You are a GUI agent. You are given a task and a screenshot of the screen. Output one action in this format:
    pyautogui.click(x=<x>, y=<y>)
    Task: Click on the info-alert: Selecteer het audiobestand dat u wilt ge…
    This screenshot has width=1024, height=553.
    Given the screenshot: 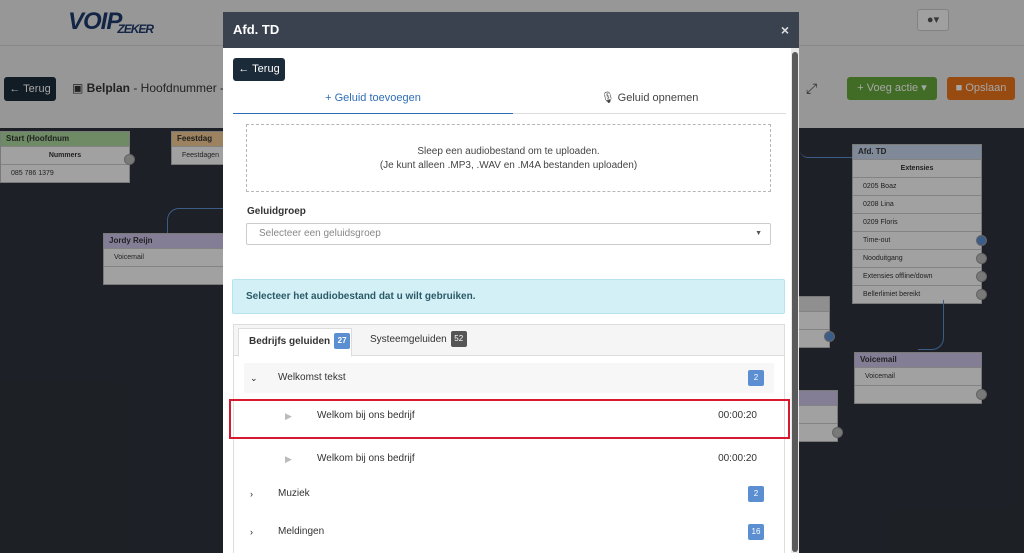 What is the action you would take?
    pyautogui.click(x=508, y=296)
    